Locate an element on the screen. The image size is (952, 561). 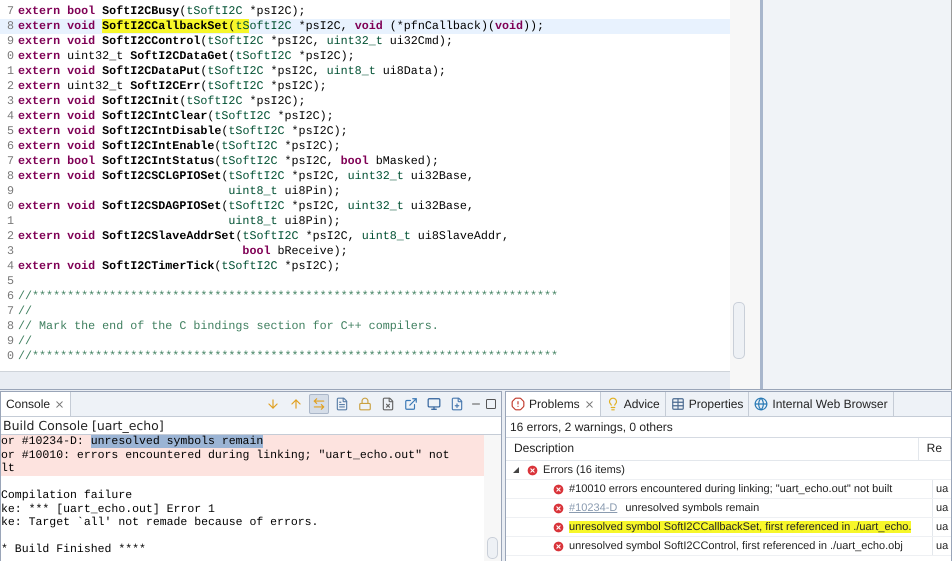
view-tab: Properties is located at coordinates (708, 404).